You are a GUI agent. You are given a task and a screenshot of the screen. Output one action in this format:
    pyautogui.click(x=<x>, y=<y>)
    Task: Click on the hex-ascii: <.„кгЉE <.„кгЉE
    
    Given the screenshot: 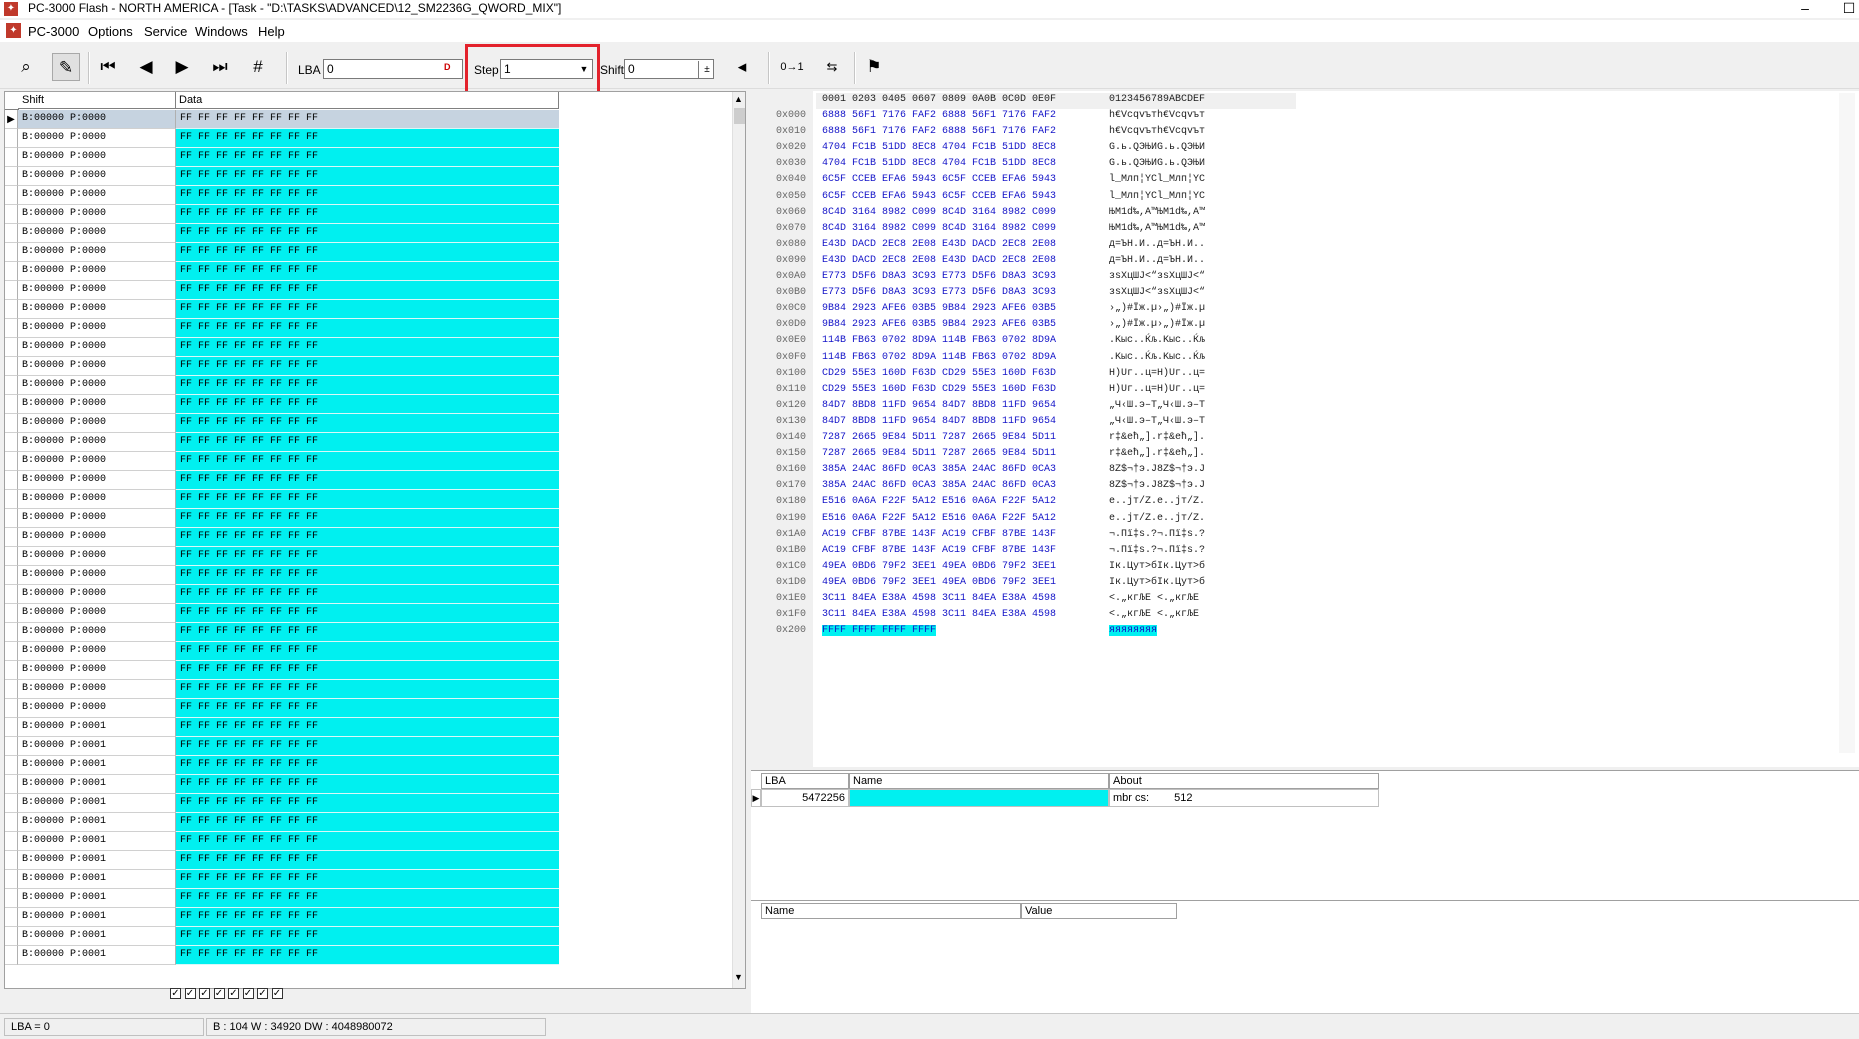 What is the action you would take?
    pyautogui.click(x=1154, y=598)
    